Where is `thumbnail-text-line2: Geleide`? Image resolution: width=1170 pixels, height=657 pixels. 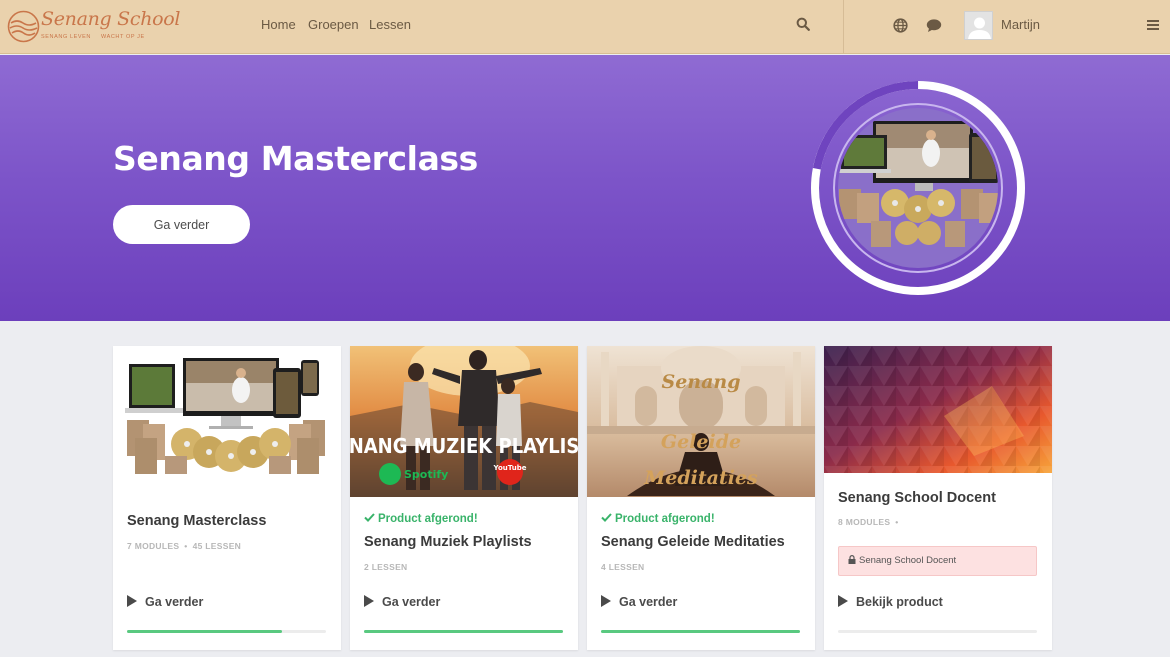 thumbnail-text-line2: Geleide is located at coordinates (701, 442).